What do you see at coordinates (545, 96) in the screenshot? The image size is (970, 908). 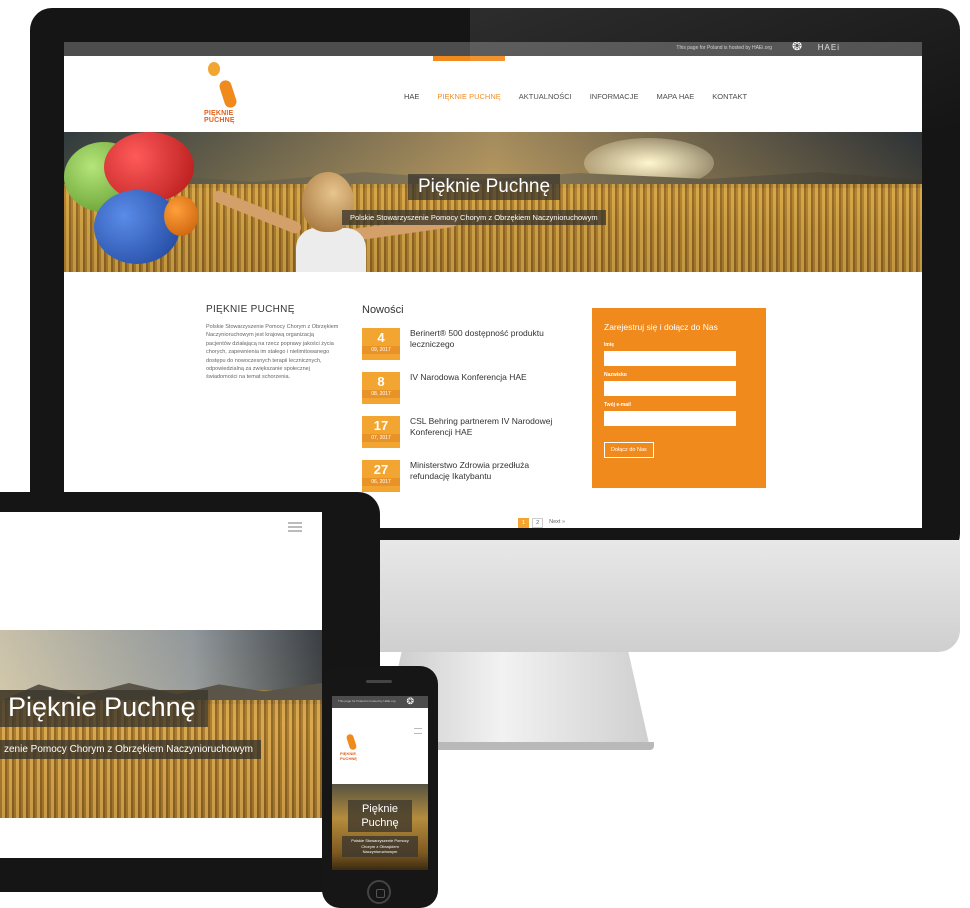 I see `nav-item-aktualnosci: AKTUALNOŚCI` at bounding box center [545, 96].